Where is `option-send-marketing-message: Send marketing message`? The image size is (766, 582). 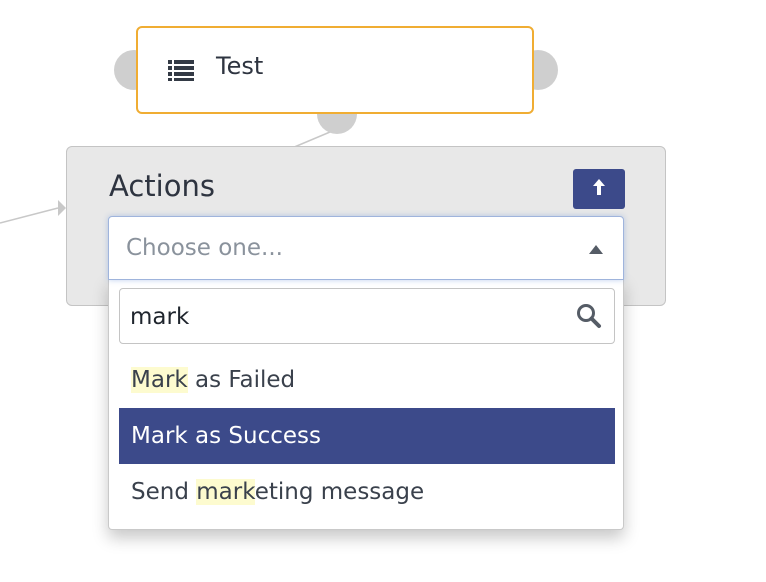
option-send-marketing-message: Send marketing message is located at coordinates (367, 492).